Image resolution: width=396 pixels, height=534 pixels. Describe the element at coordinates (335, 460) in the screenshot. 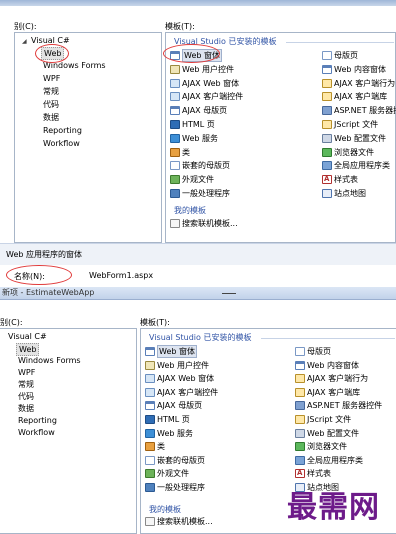

I see `template-label: 全局应用程序类` at that location.